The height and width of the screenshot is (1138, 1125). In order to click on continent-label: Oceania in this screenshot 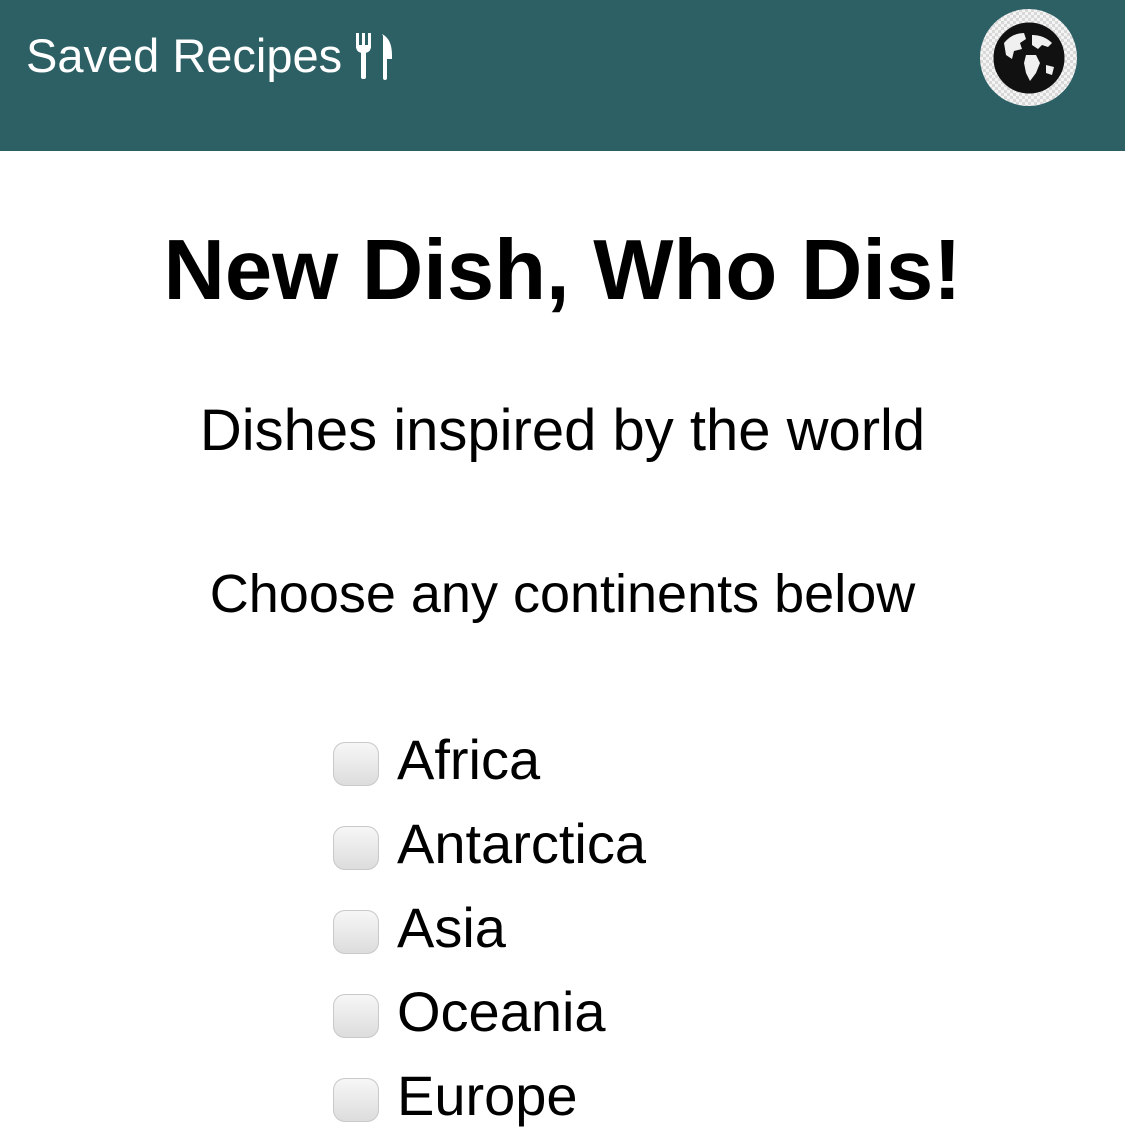, I will do `click(501, 1011)`.